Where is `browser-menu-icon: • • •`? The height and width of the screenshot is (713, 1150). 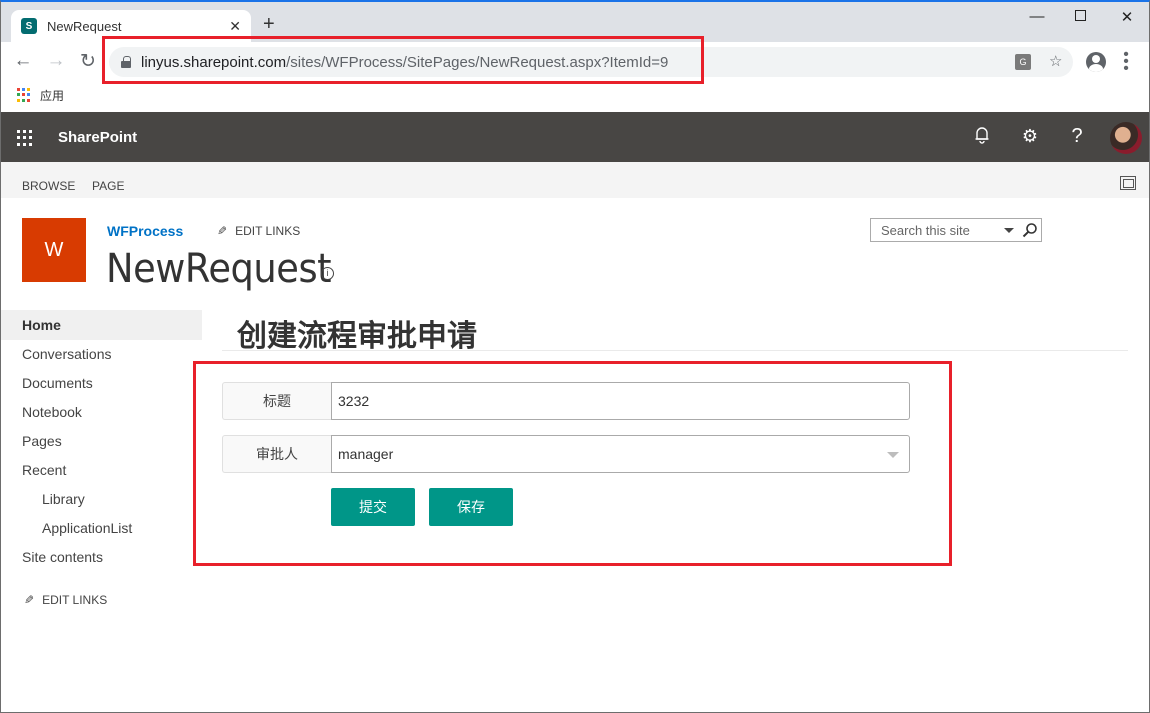
browser-menu-icon: • • • is located at coordinates (1126, 62).